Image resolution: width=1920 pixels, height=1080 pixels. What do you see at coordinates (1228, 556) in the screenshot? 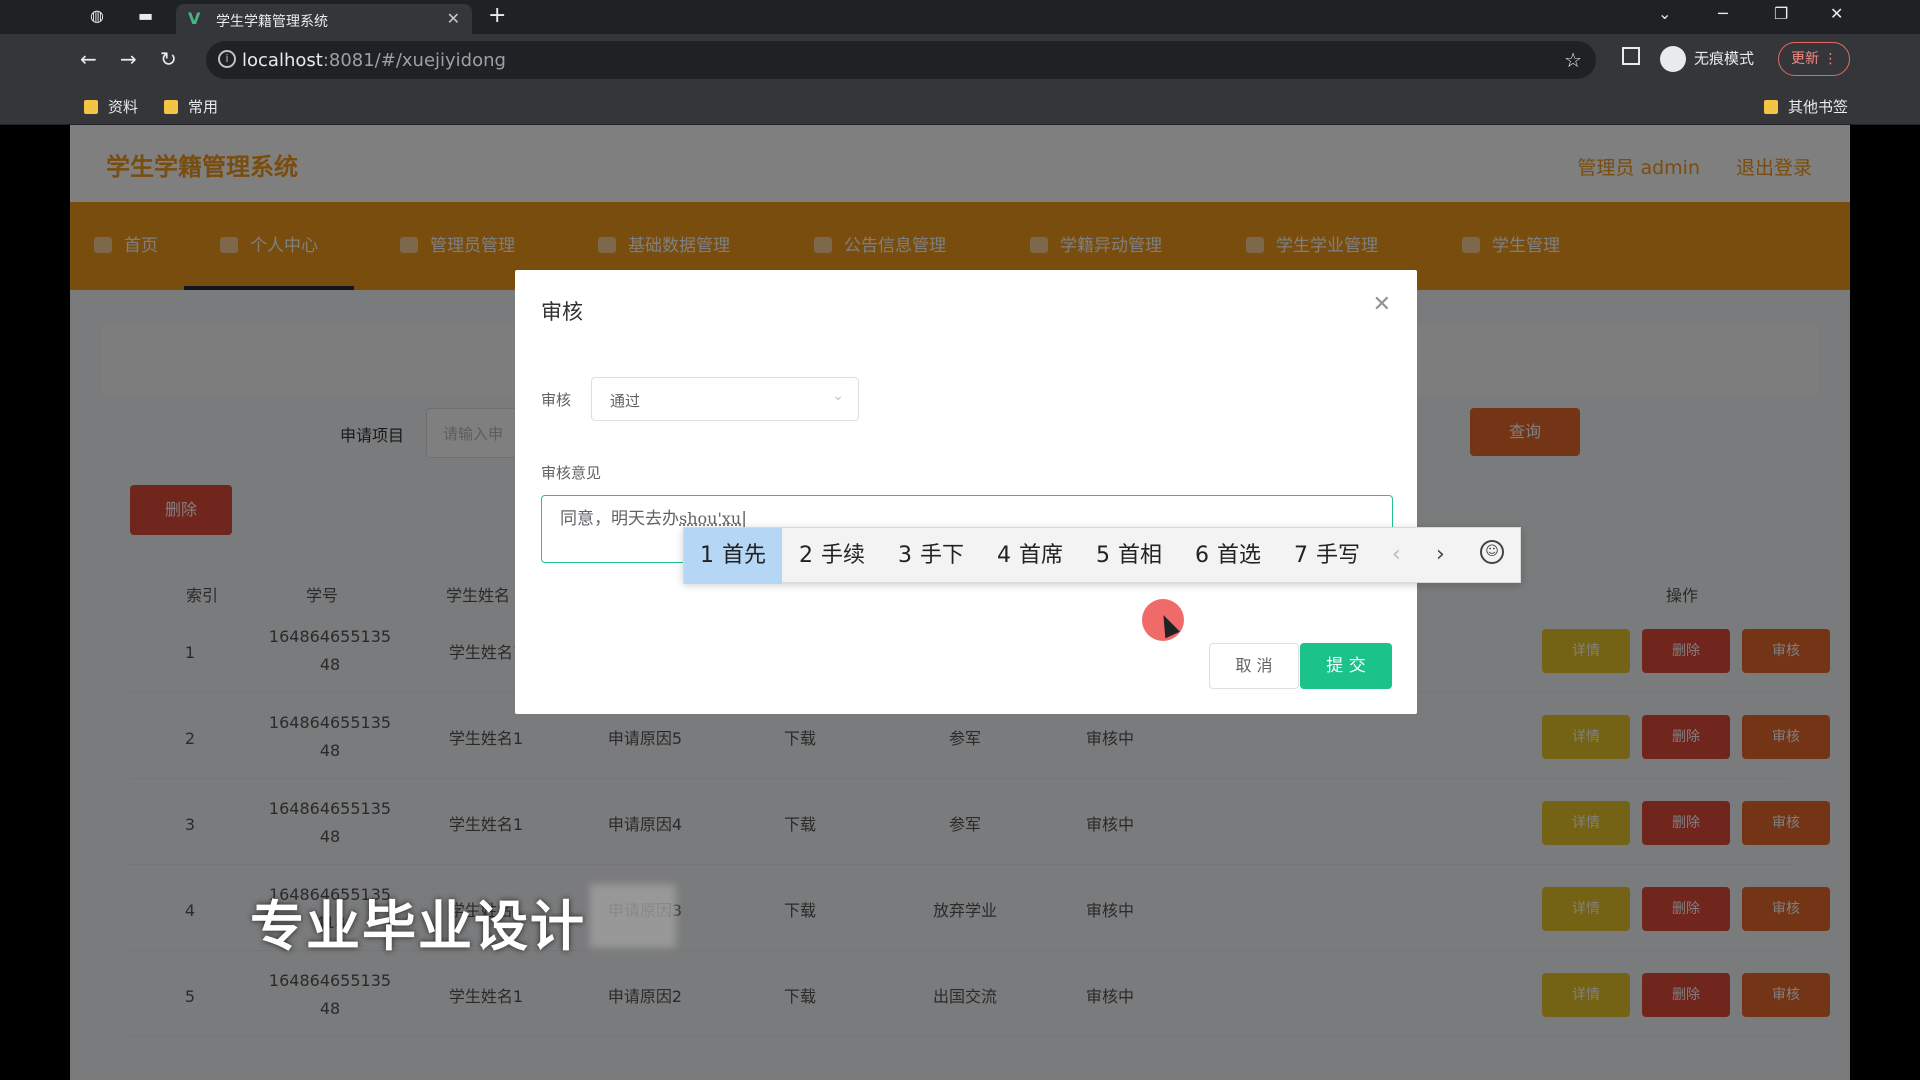
I see `ime-candidate: 6 首选` at bounding box center [1228, 556].